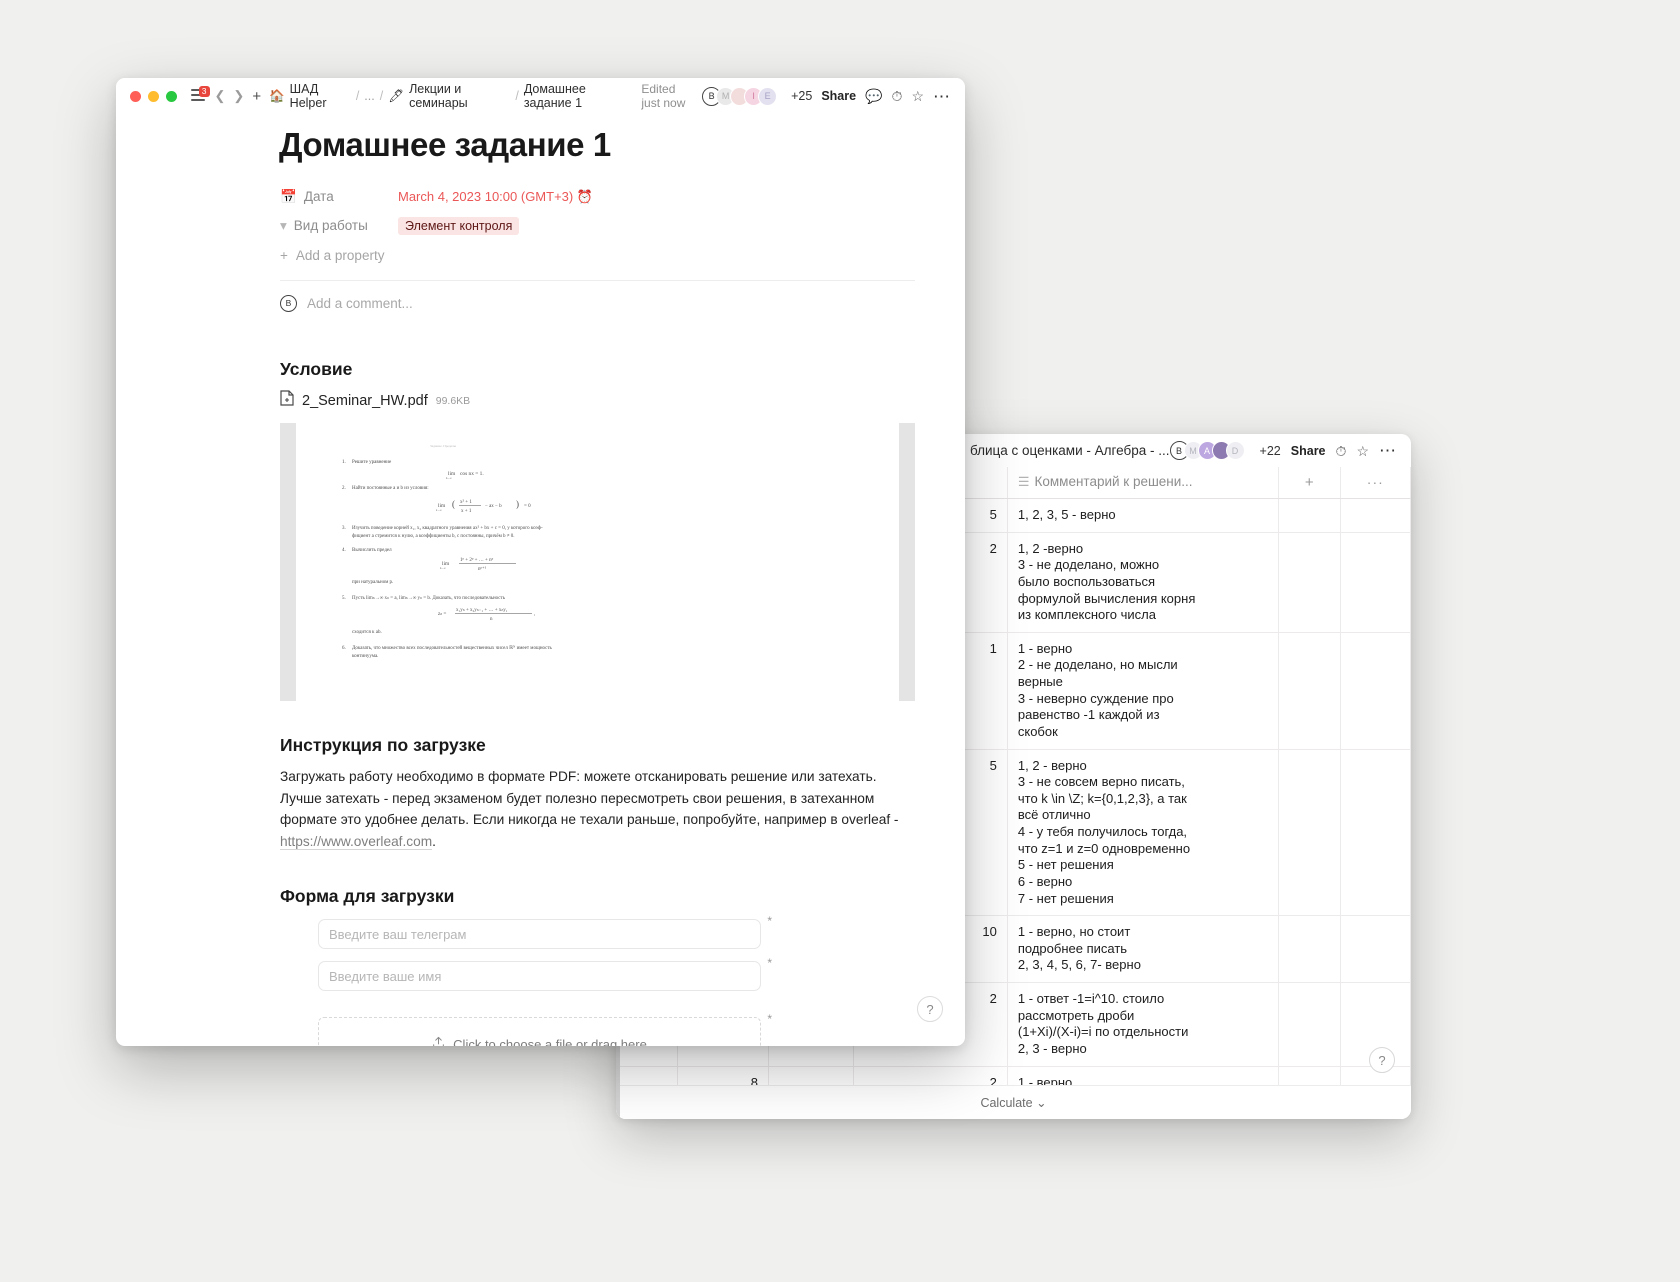 The width and height of the screenshot is (1680, 1282). I want to click on cell-naskolko: 8, so click(723, 1075).